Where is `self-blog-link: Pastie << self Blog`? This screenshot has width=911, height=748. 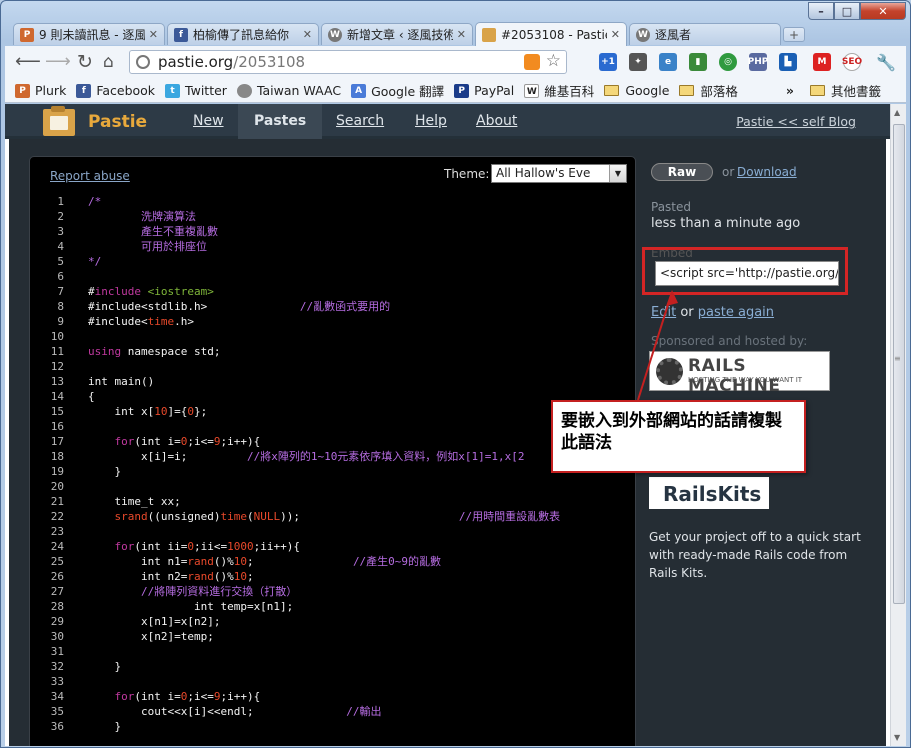 self-blog-link: Pastie << self Blog is located at coordinates (796, 121).